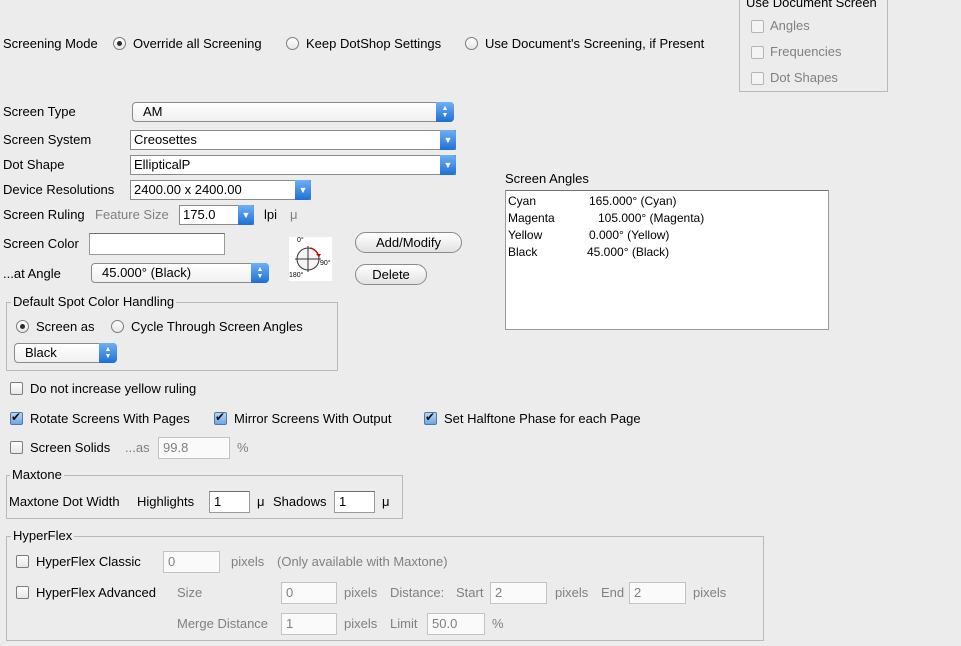 The image size is (961, 646). What do you see at coordinates (113, 388) in the screenshot?
I see `yellow-ruling-label: Do not increase yellow ruling` at bounding box center [113, 388].